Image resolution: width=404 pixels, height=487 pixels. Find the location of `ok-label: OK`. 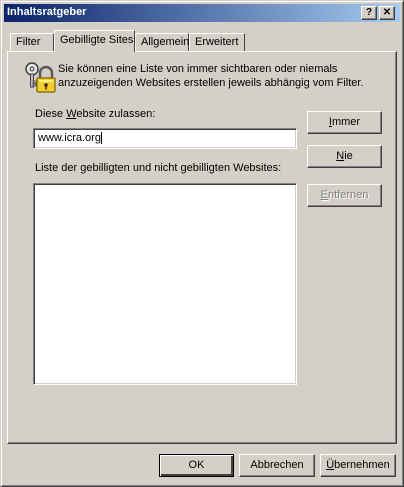

ok-label: OK is located at coordinates (196, 465).